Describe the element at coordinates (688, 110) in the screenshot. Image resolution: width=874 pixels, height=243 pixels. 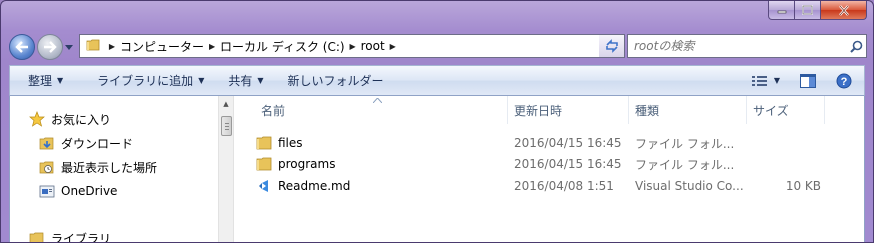
I see `column-header-type: 種類` at that location.